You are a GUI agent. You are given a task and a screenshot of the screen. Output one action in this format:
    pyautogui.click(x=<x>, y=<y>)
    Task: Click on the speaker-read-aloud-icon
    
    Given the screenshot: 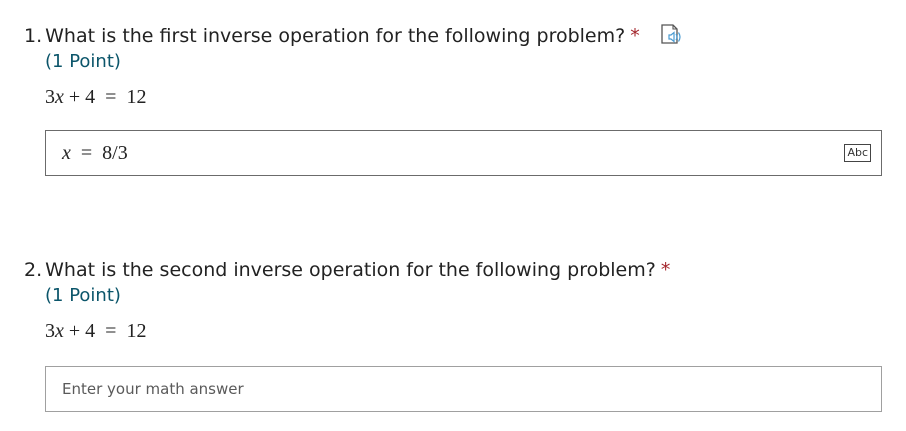 What is the action you would take?
    pyautogui.click(x=672, y=34)
    